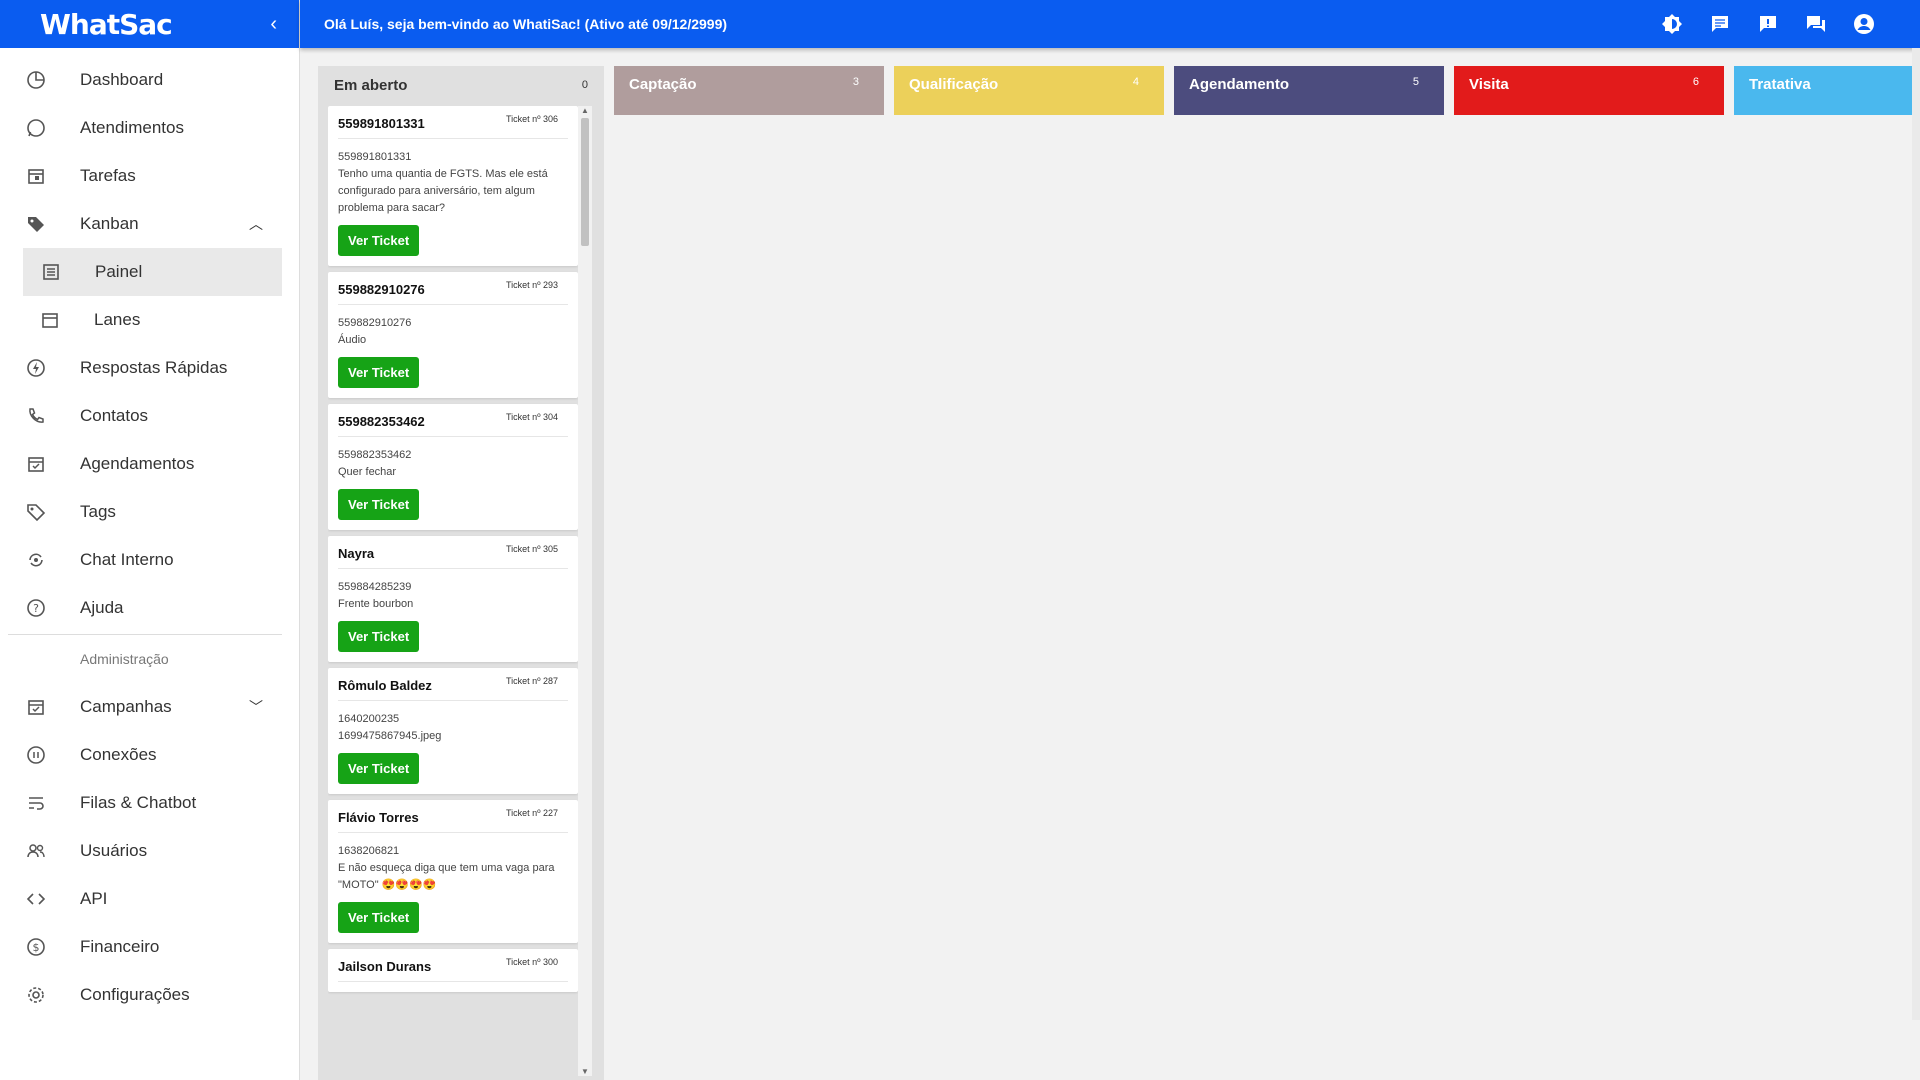 Image resolution: width=1920 pixels, height=1080 pixels. Describe the element at coordinates (127, 559) in the screenshot. I see `nav-label: Chat Interno` at that location.